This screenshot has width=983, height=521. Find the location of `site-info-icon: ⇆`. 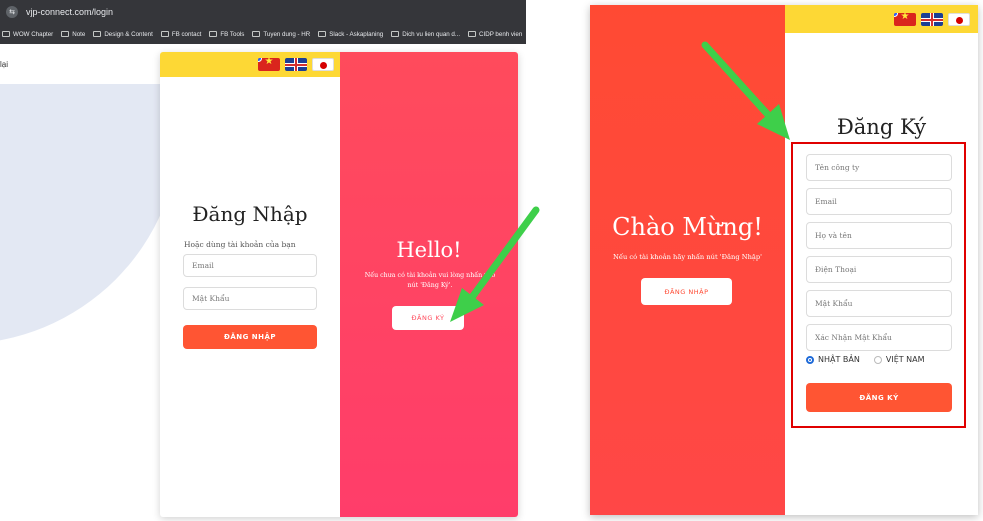

site-info-icon: ⇆ is located at coordinates (12, 12).